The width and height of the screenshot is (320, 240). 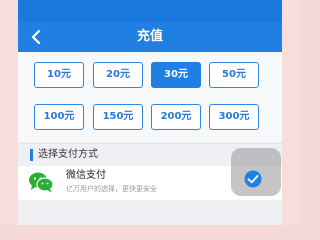 What do you see at coordinates (9, 112) in the screenshot?
I see `phone-frame-left` at bounding box center [9, 112].